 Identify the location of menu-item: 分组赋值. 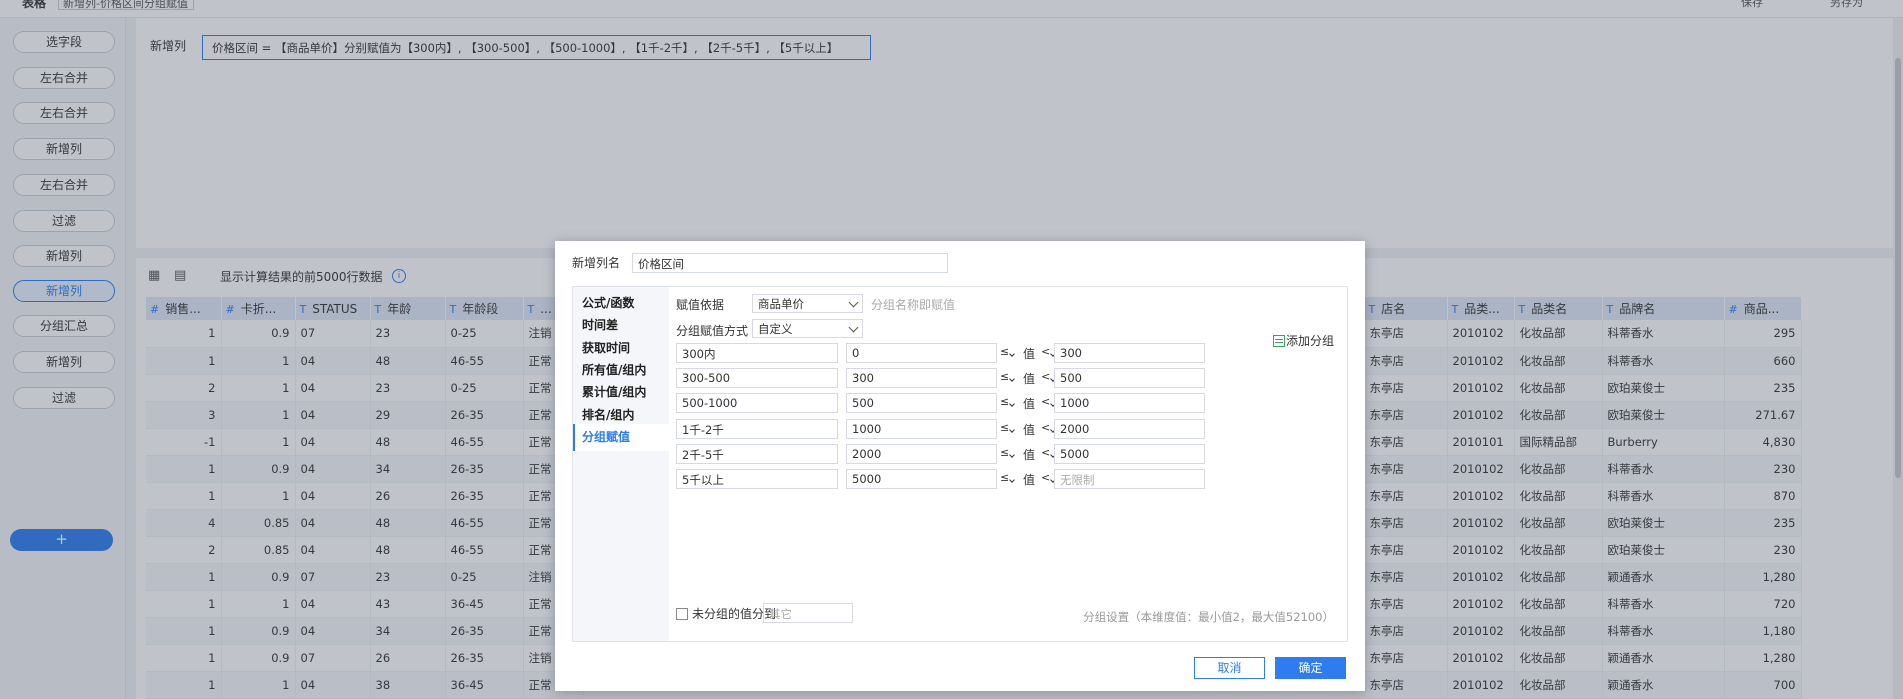
(621, 437).